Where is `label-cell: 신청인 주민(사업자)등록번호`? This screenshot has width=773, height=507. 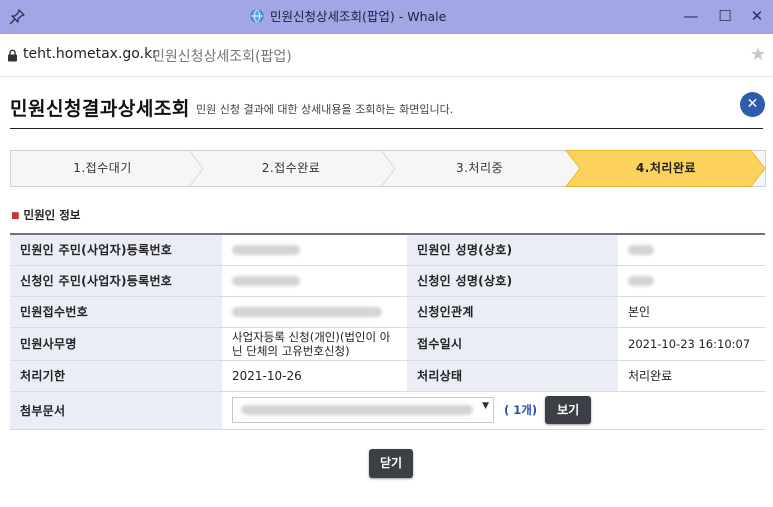
label-cell: 신청인 주민(사업자)등록번호 is located at coordinates (116, 281).